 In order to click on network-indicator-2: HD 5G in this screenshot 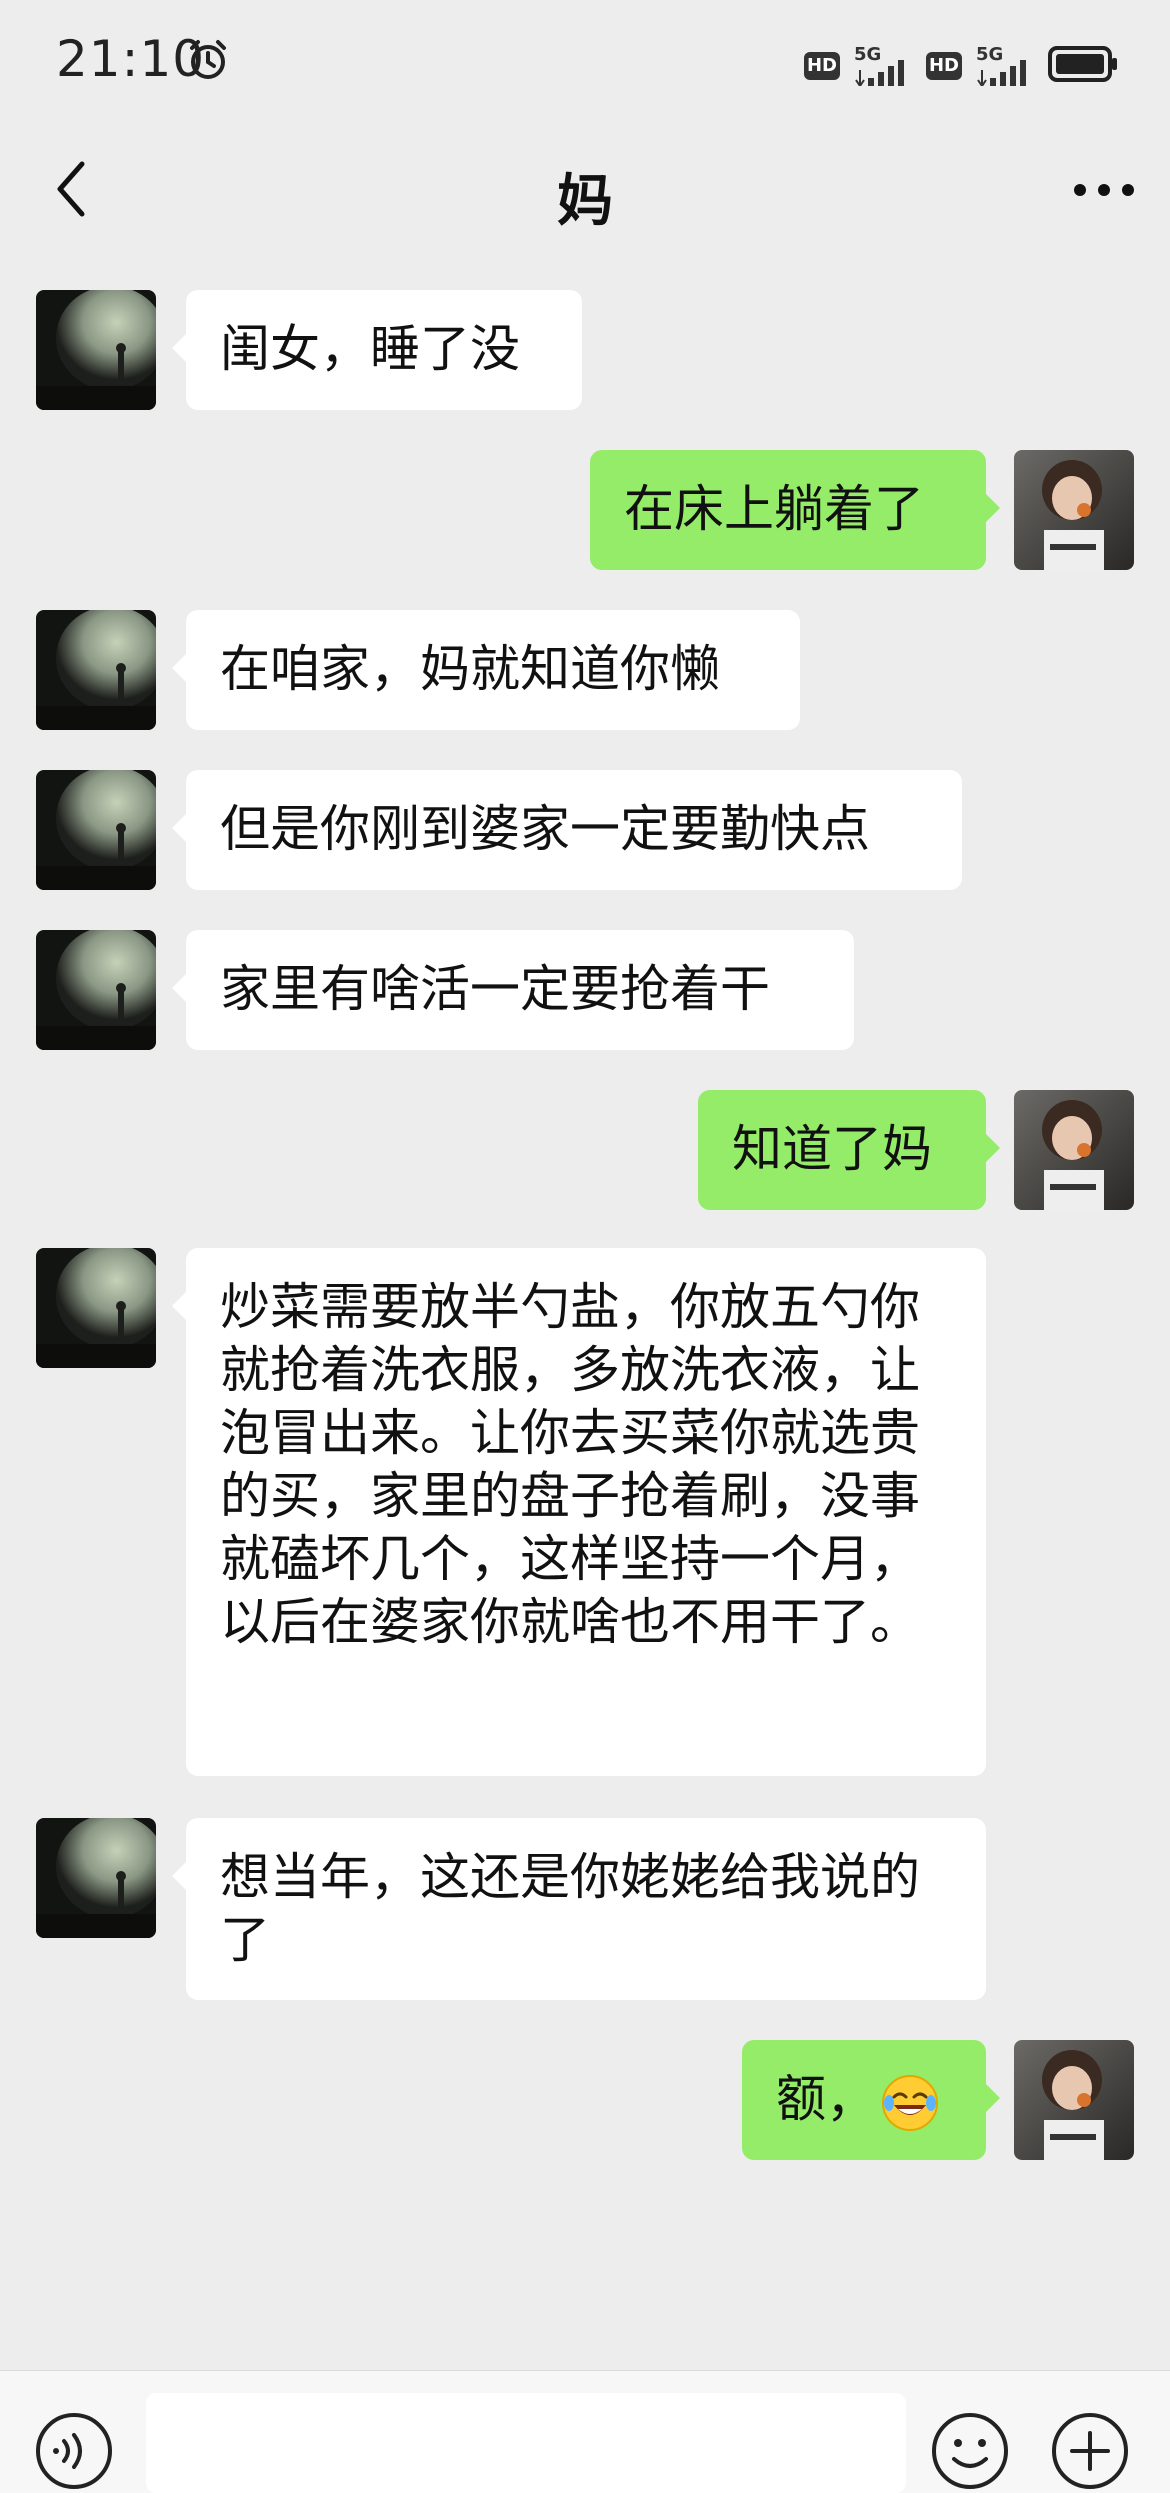, I will do `click(981, 65)`.